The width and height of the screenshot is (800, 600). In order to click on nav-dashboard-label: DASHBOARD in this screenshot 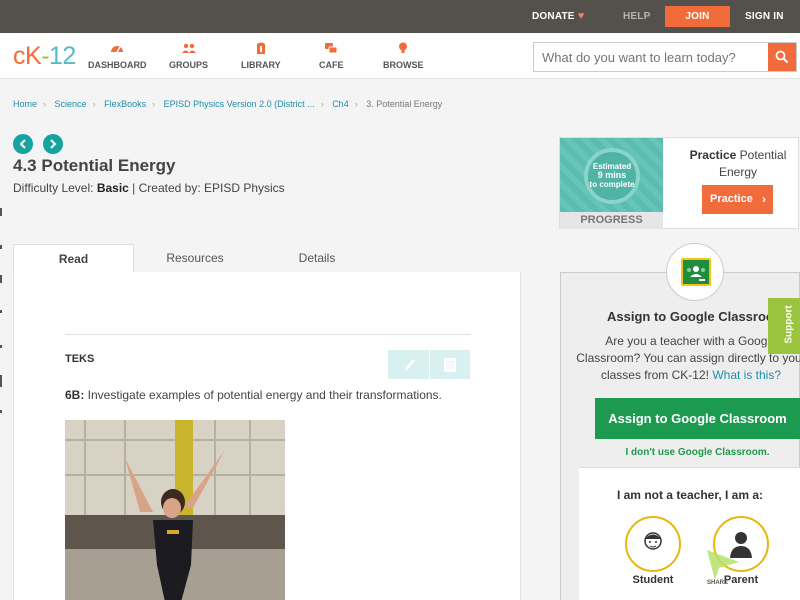, I will do `click(117, 65)`.